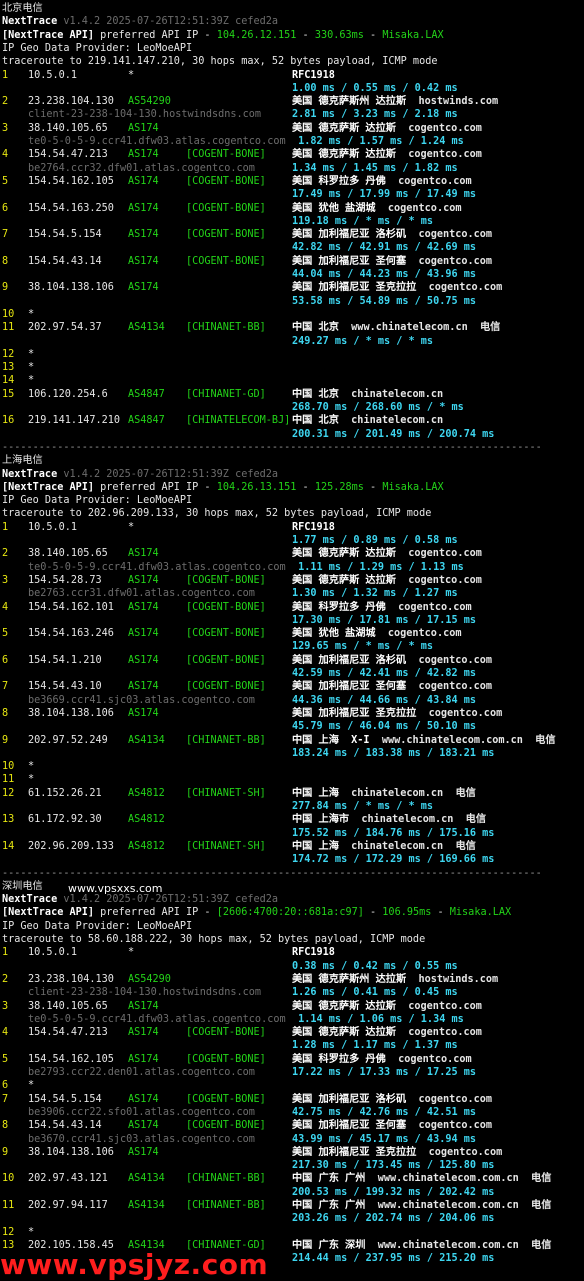  What do you see at coordinates (378, 141) in the screenshot?
I see `hop-rtt: 1.82 ms / 1.57 ms / 1.24 ms` at bounding box center [378, 141].